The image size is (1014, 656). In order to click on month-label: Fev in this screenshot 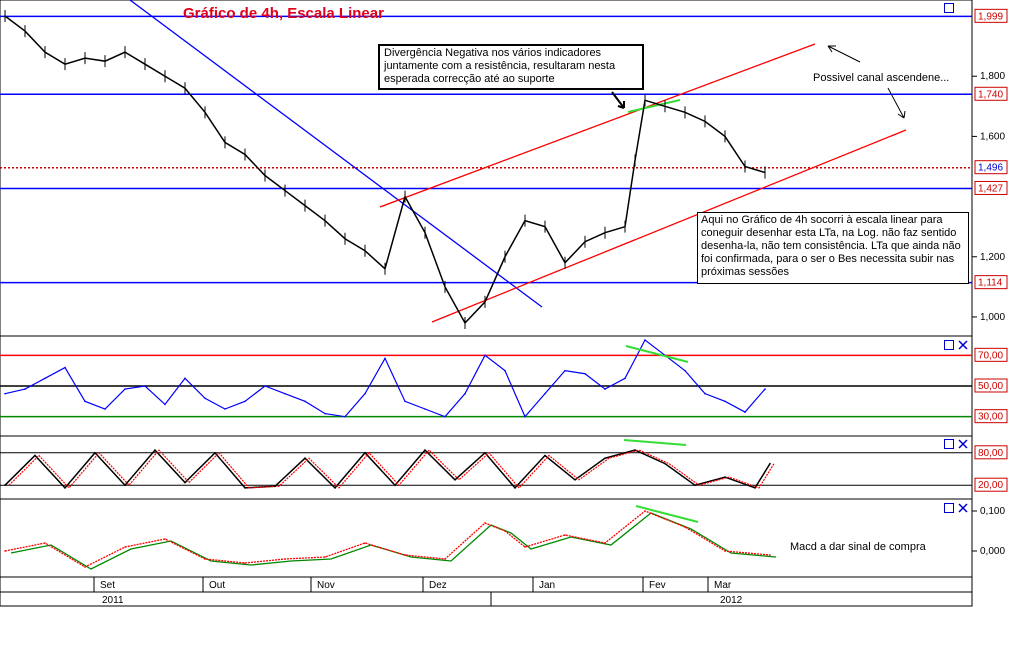, I will do `click(657, 585)`.